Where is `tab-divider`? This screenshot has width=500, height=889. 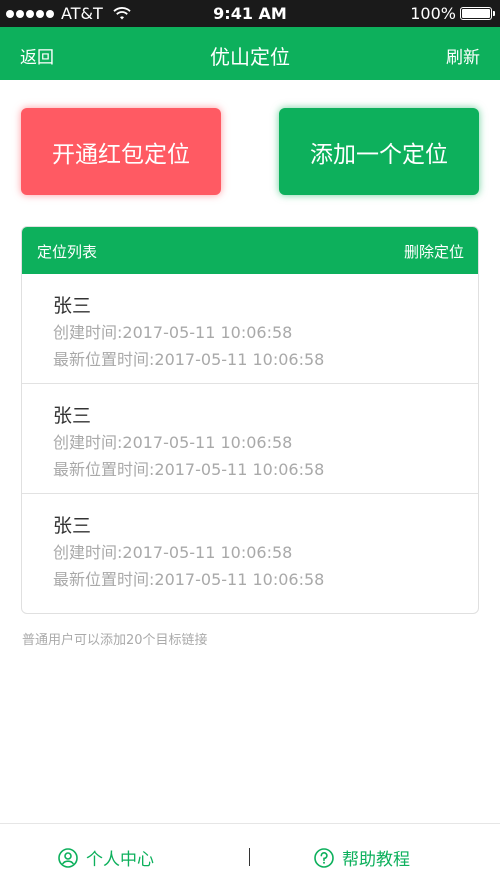
tab-divider is located at coordinates (249, 857).